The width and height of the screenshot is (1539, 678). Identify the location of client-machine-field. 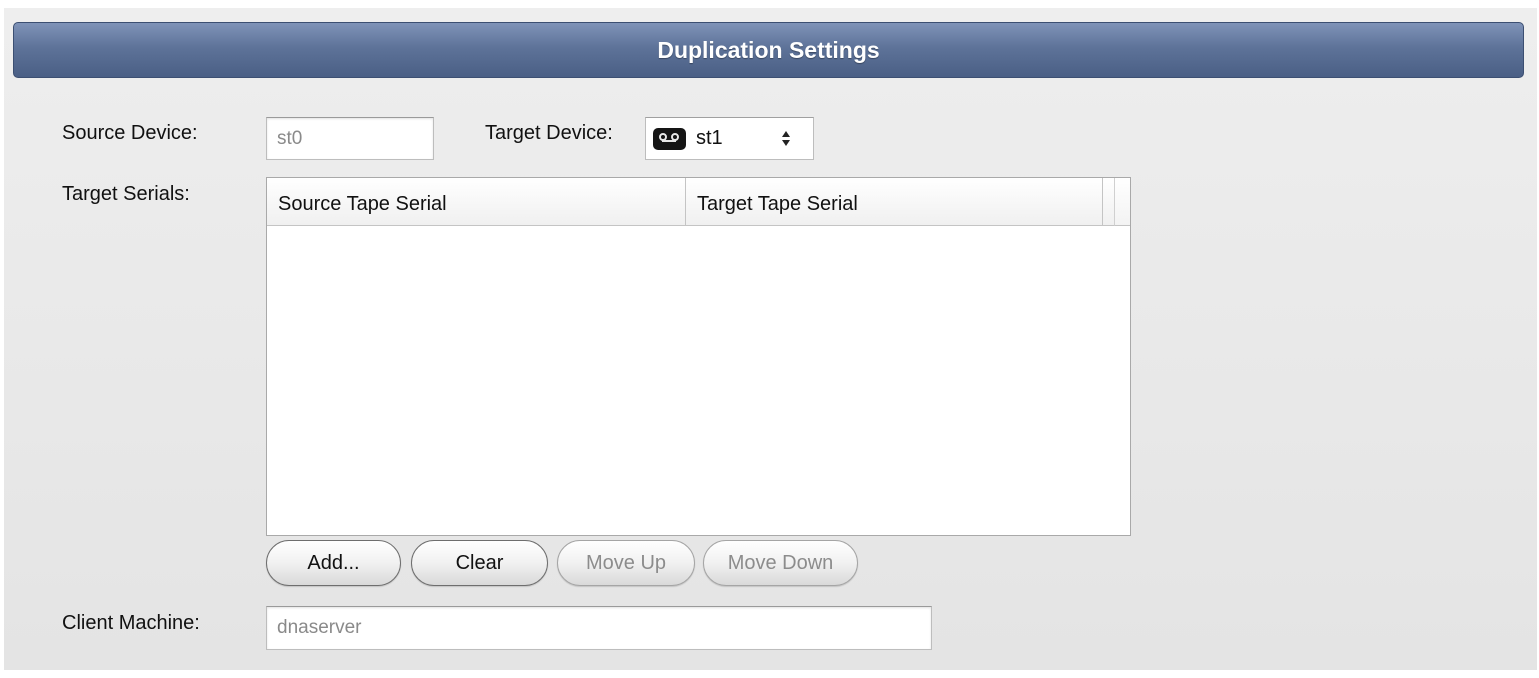
(599, 628).